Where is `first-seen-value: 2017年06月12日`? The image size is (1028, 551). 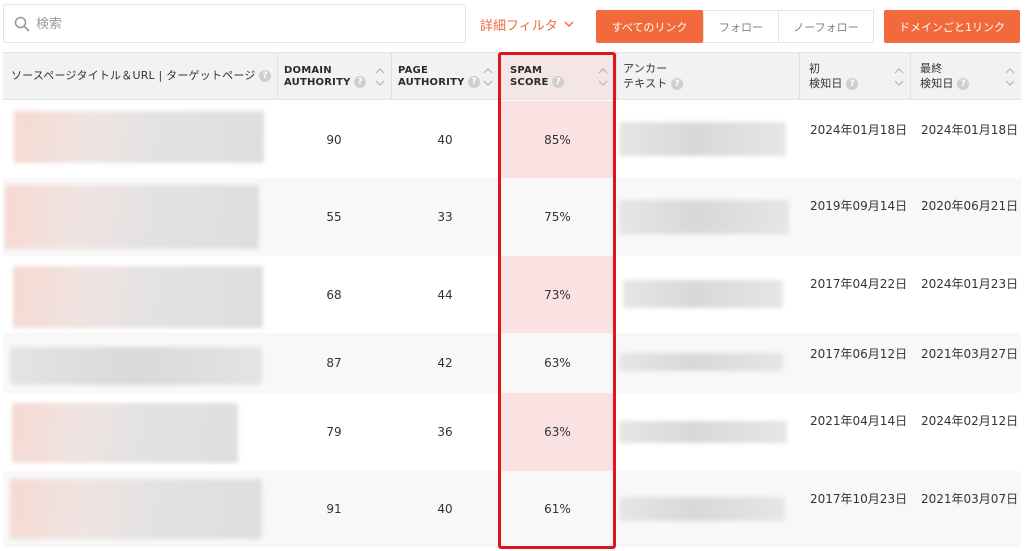 first-seen-value: 2017年06月12日 is located at coordinates (859, 354).